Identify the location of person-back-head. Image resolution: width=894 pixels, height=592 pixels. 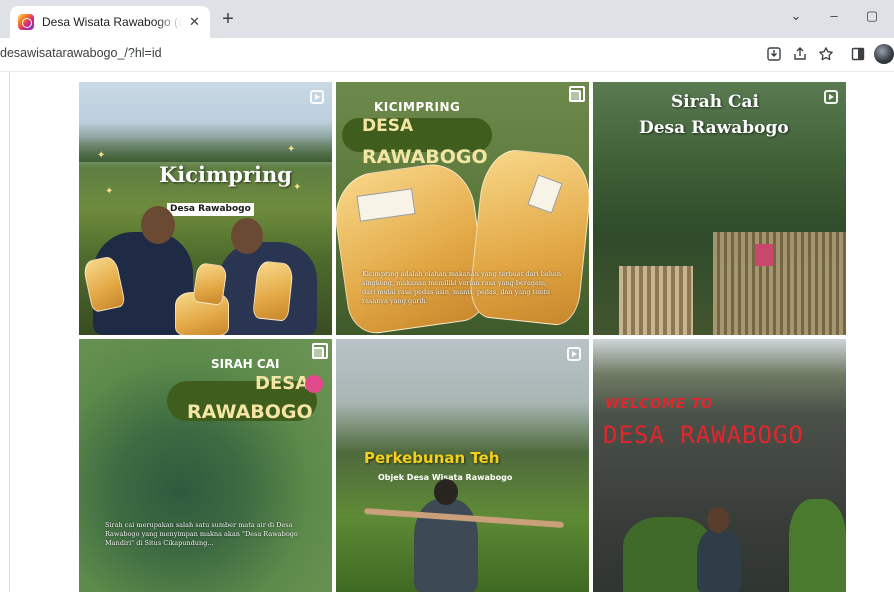
(446, 492).